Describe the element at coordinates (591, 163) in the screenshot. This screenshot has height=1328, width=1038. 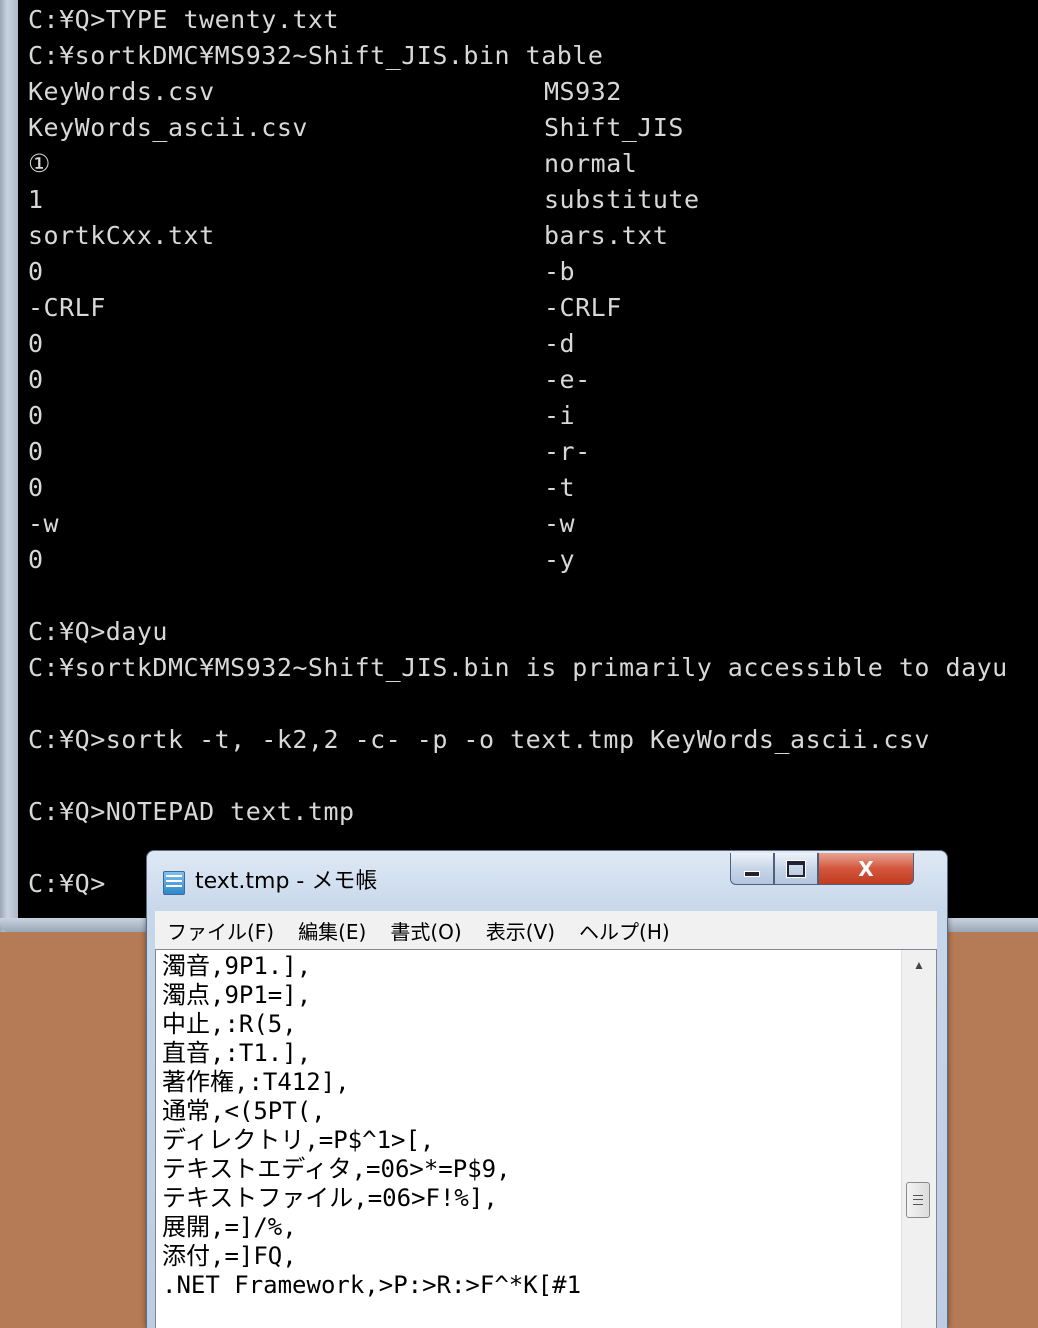
I see `console-line-value: normal` at that location.